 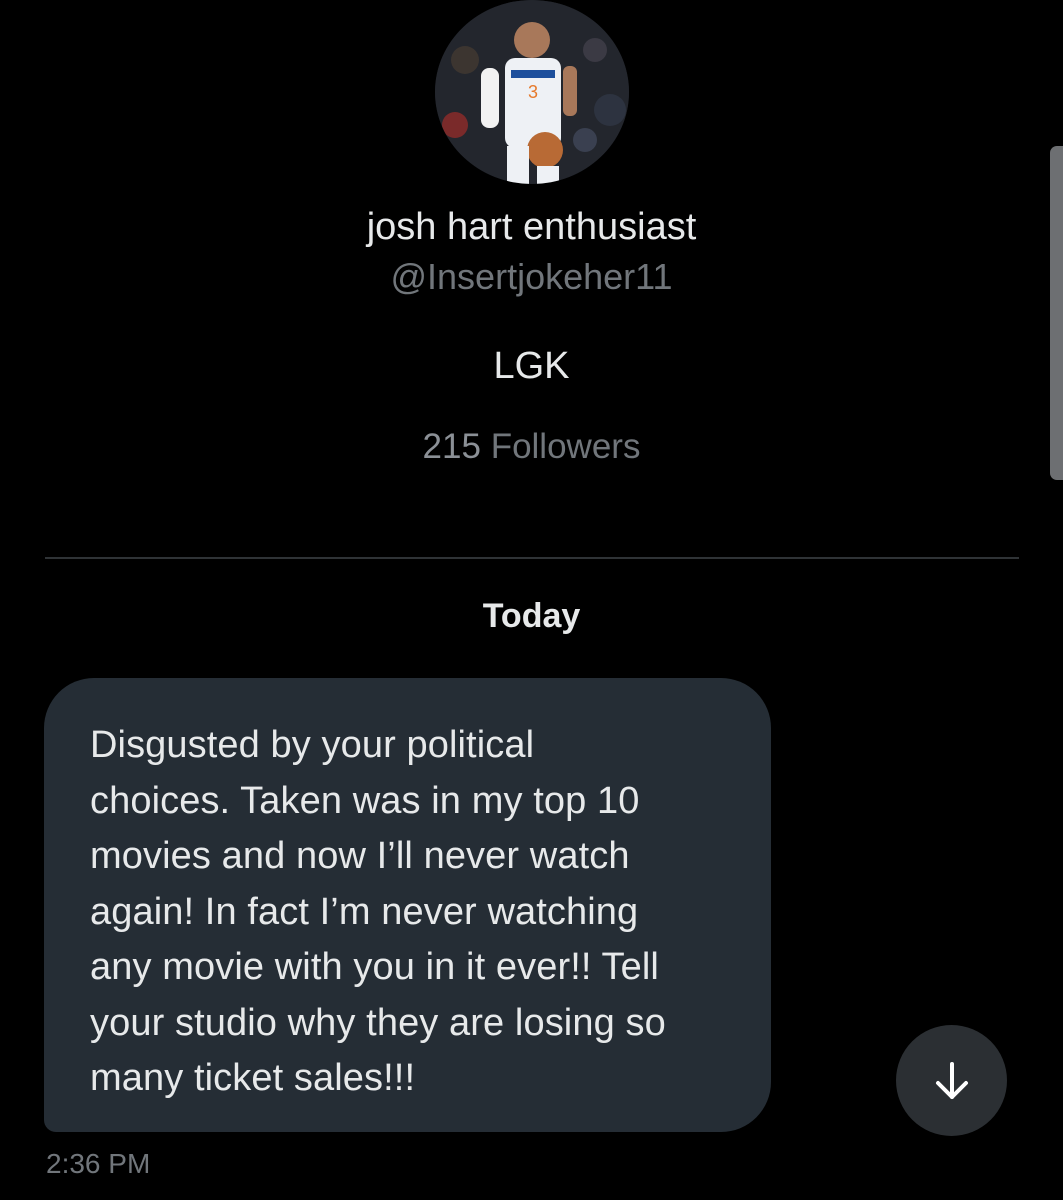 I want to click on avatar-image: 3, so click(x=532, y=92).